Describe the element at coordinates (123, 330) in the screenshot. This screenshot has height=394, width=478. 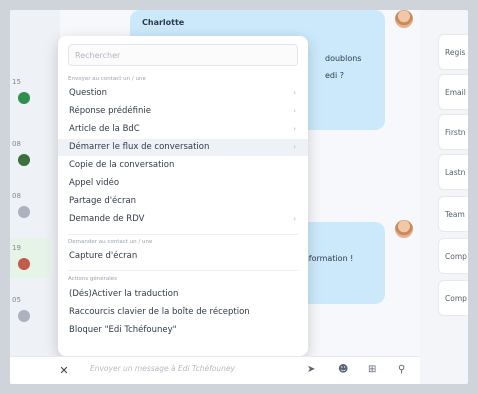
I see `menu-item-label: Bloquer "Edi Tchéfouney"` at that location.